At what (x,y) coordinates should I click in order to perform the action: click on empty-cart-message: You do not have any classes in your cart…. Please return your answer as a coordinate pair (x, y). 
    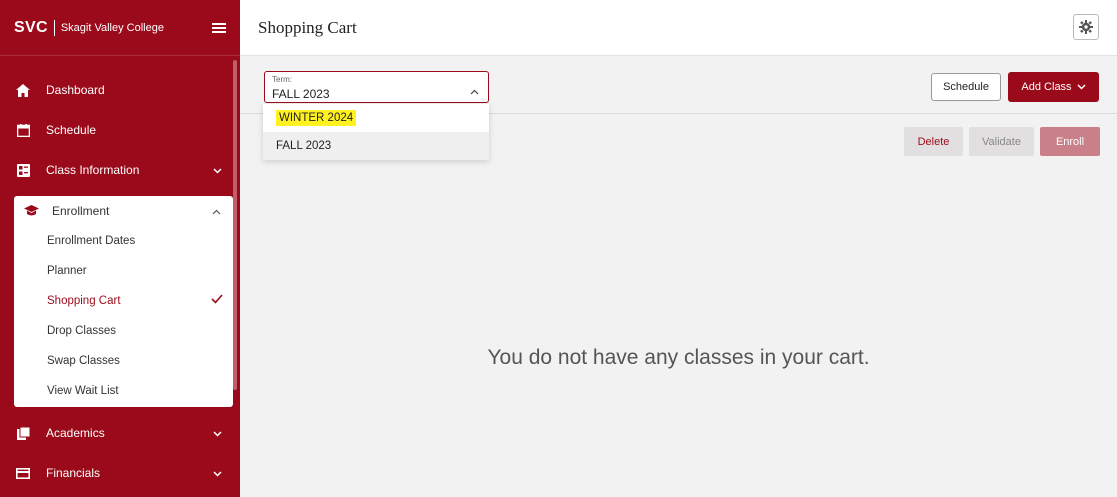
    Looking at the image, I should click on (678, 357).